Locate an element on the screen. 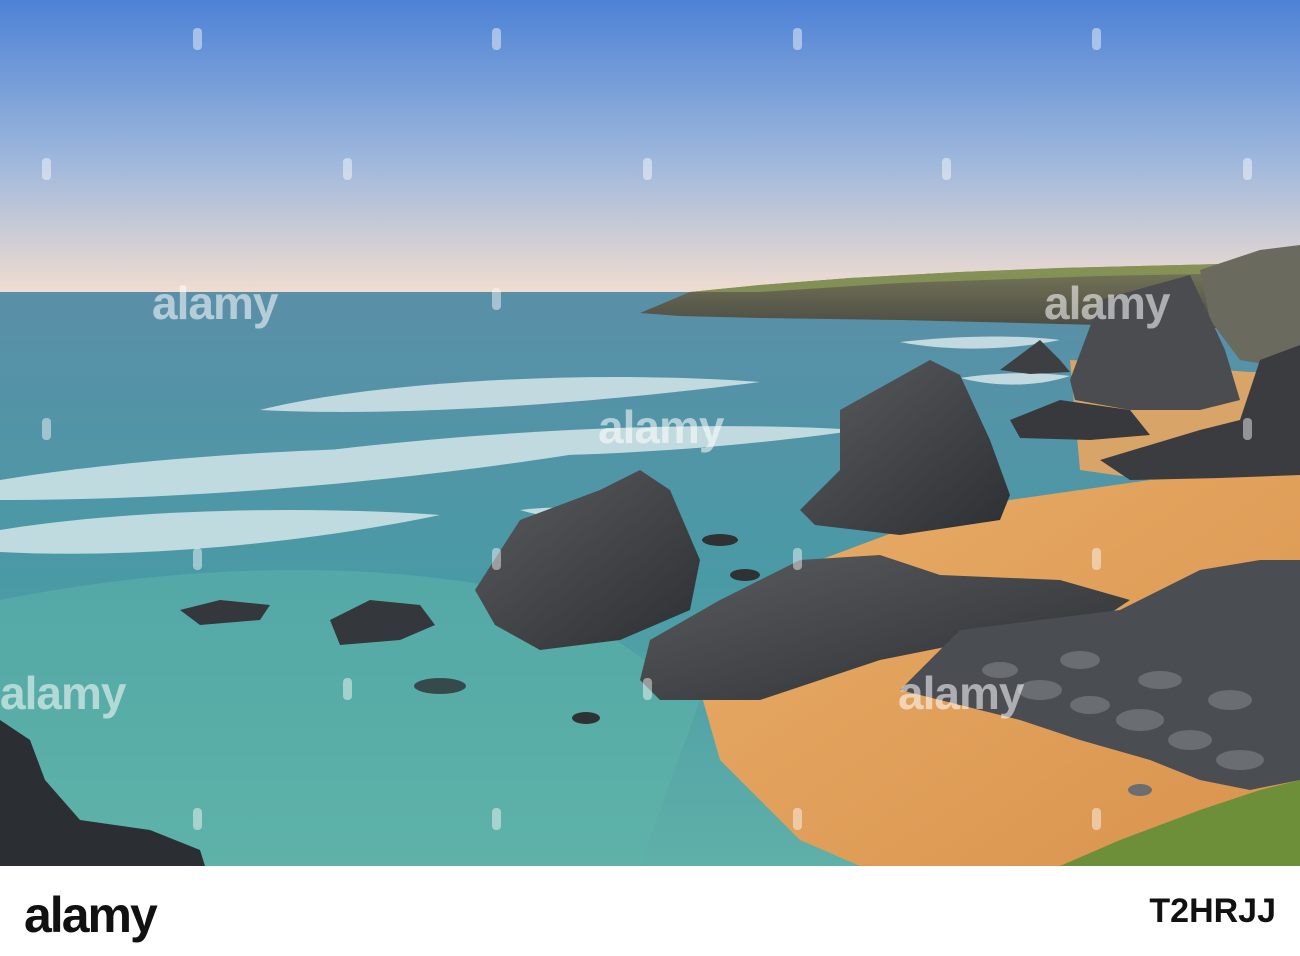  footer-bar: alamy T2HRJJ is located at coordinates (650, 911).